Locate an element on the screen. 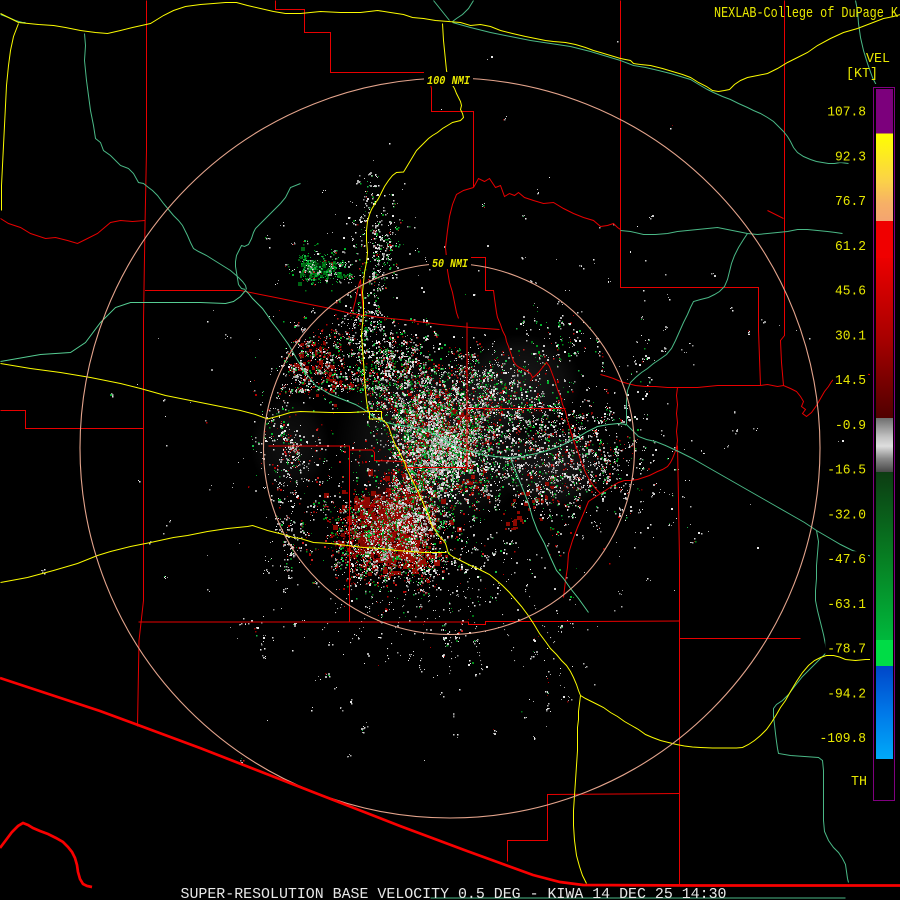 The image size is (900, 900). svg-text: -16.5 is located at coordinates (846, 471).